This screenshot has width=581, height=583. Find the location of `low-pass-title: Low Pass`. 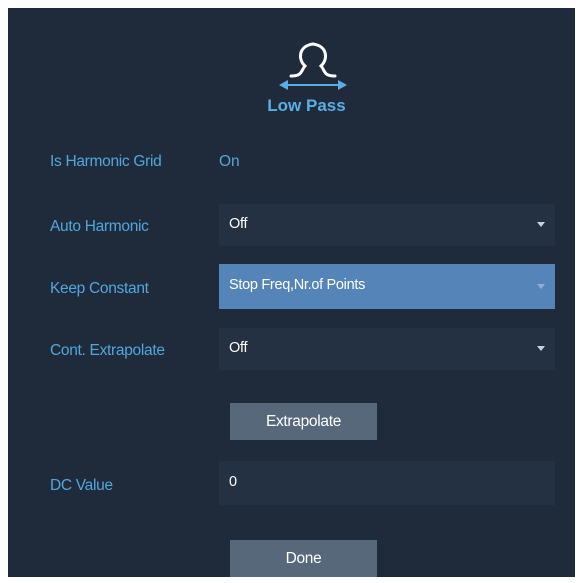

low-pass-title: Low Pass is located at coordinates (306, 105).